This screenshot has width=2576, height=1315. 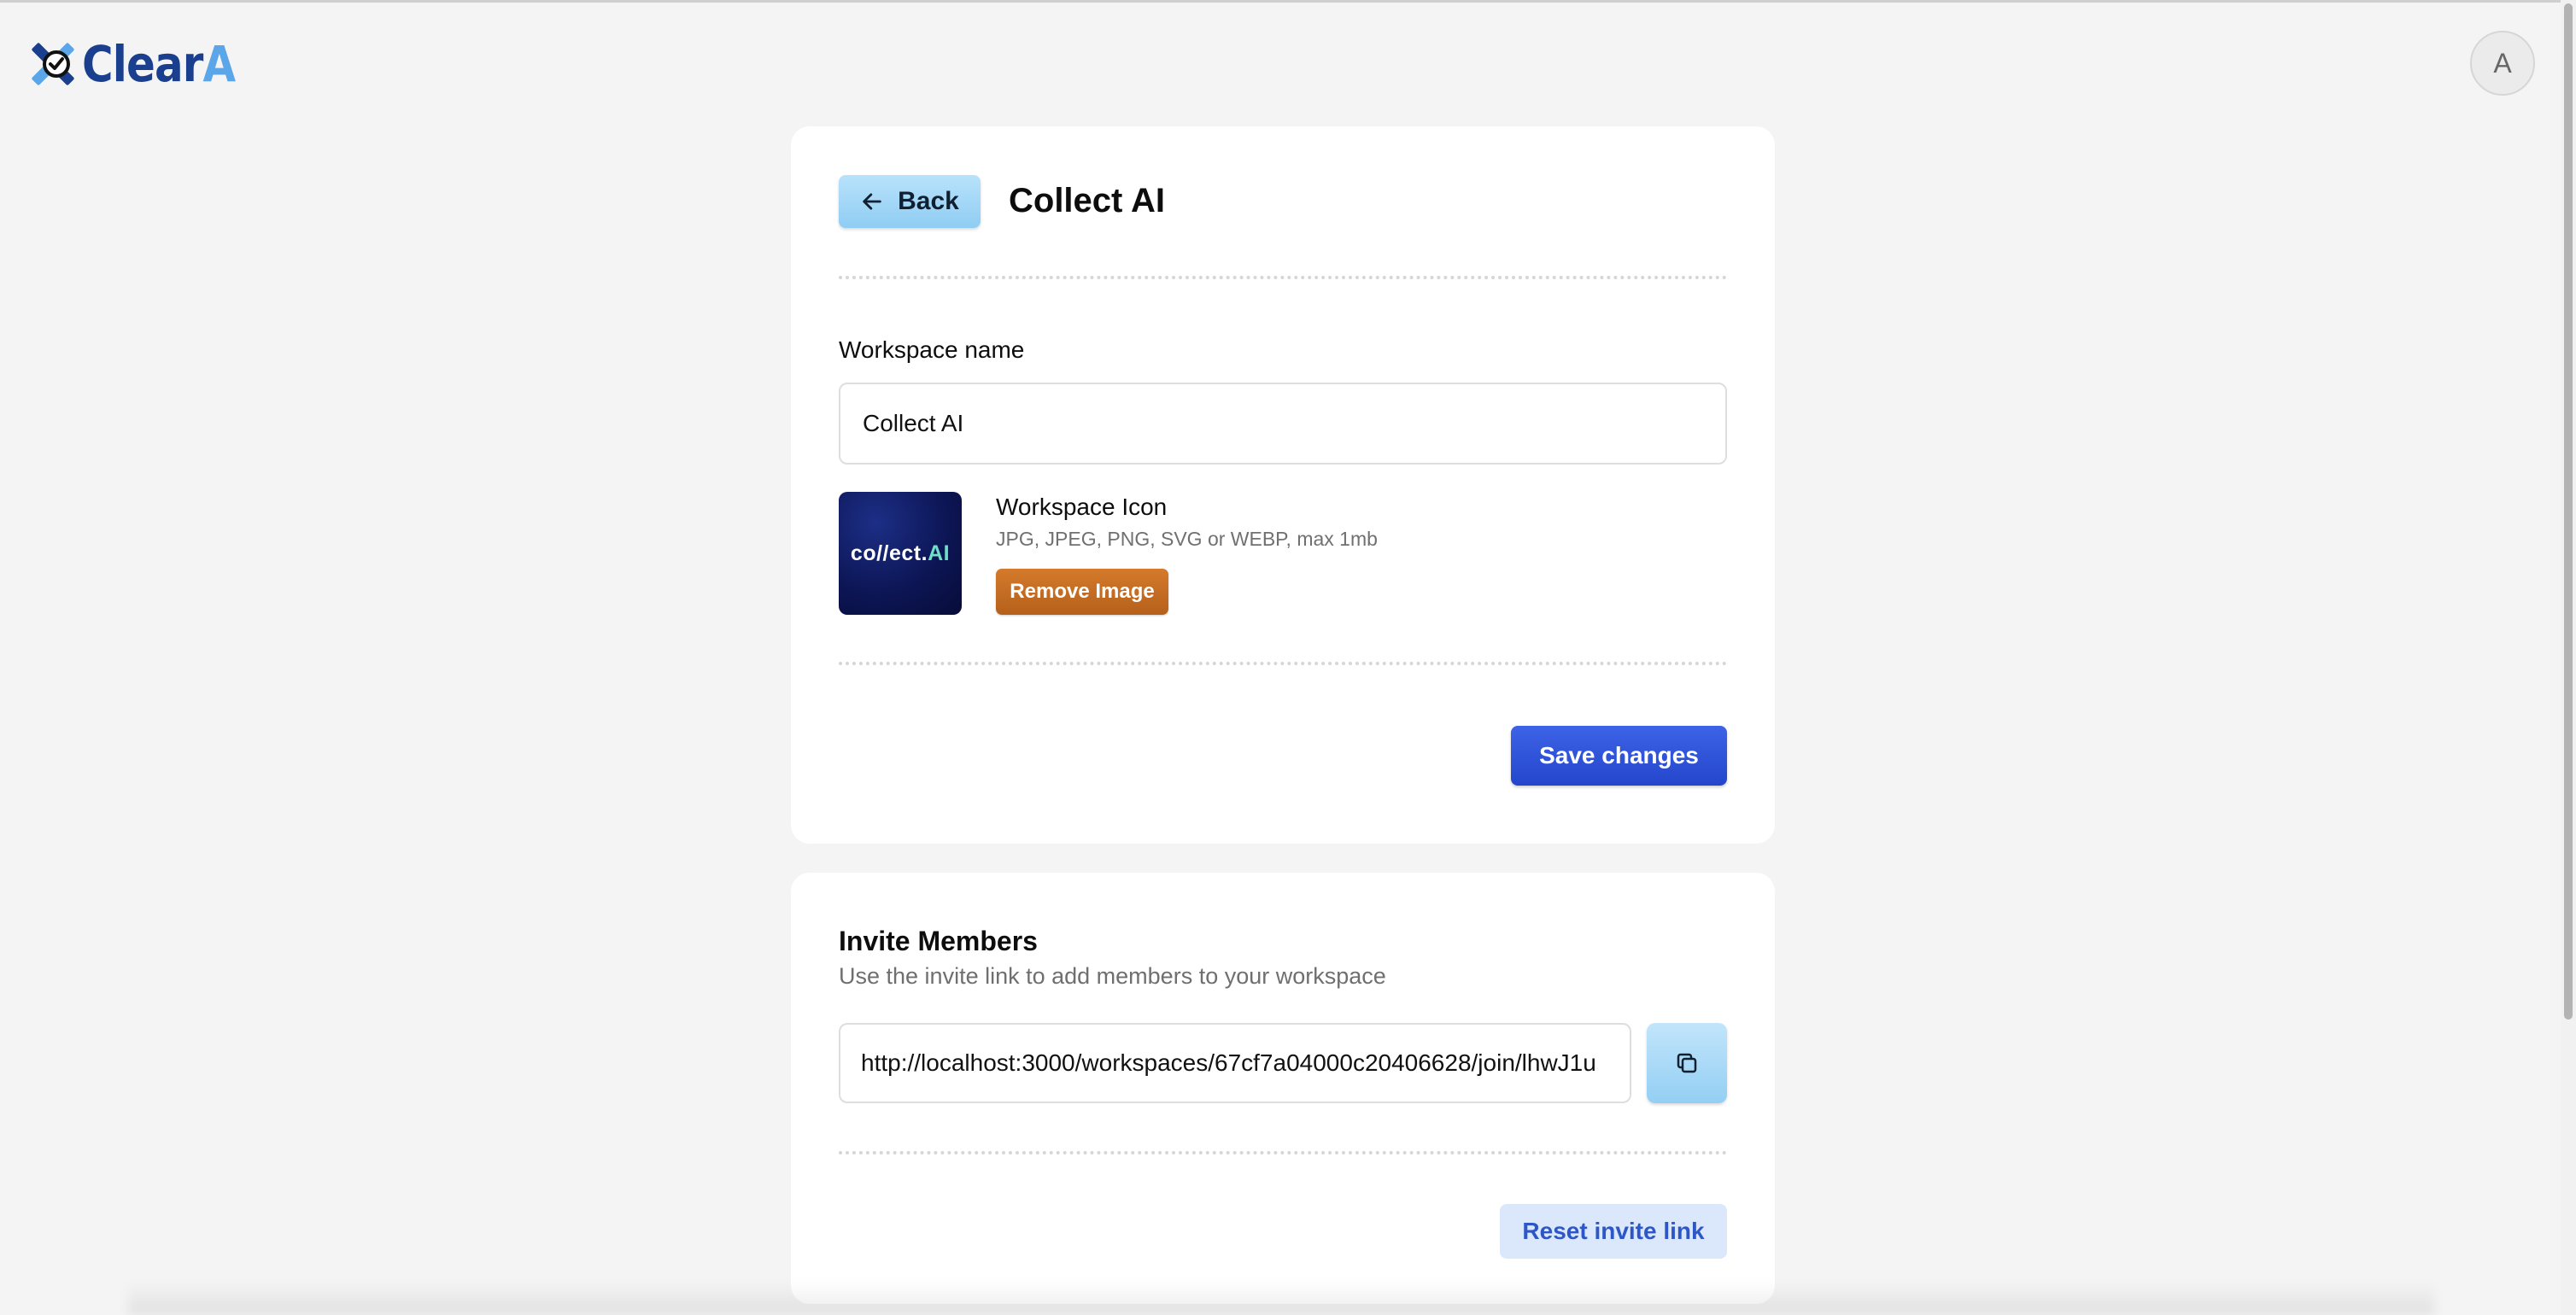 I want to click on copy-link-button, so click(x=1687, y=1063).